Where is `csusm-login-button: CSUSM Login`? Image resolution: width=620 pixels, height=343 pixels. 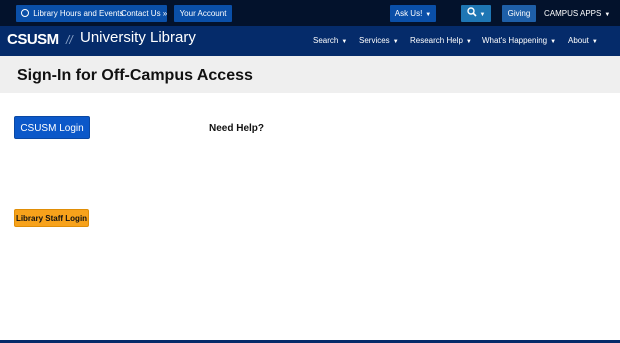
csusm-login-button: CSUSM Login is located at coordinates (52, 127).